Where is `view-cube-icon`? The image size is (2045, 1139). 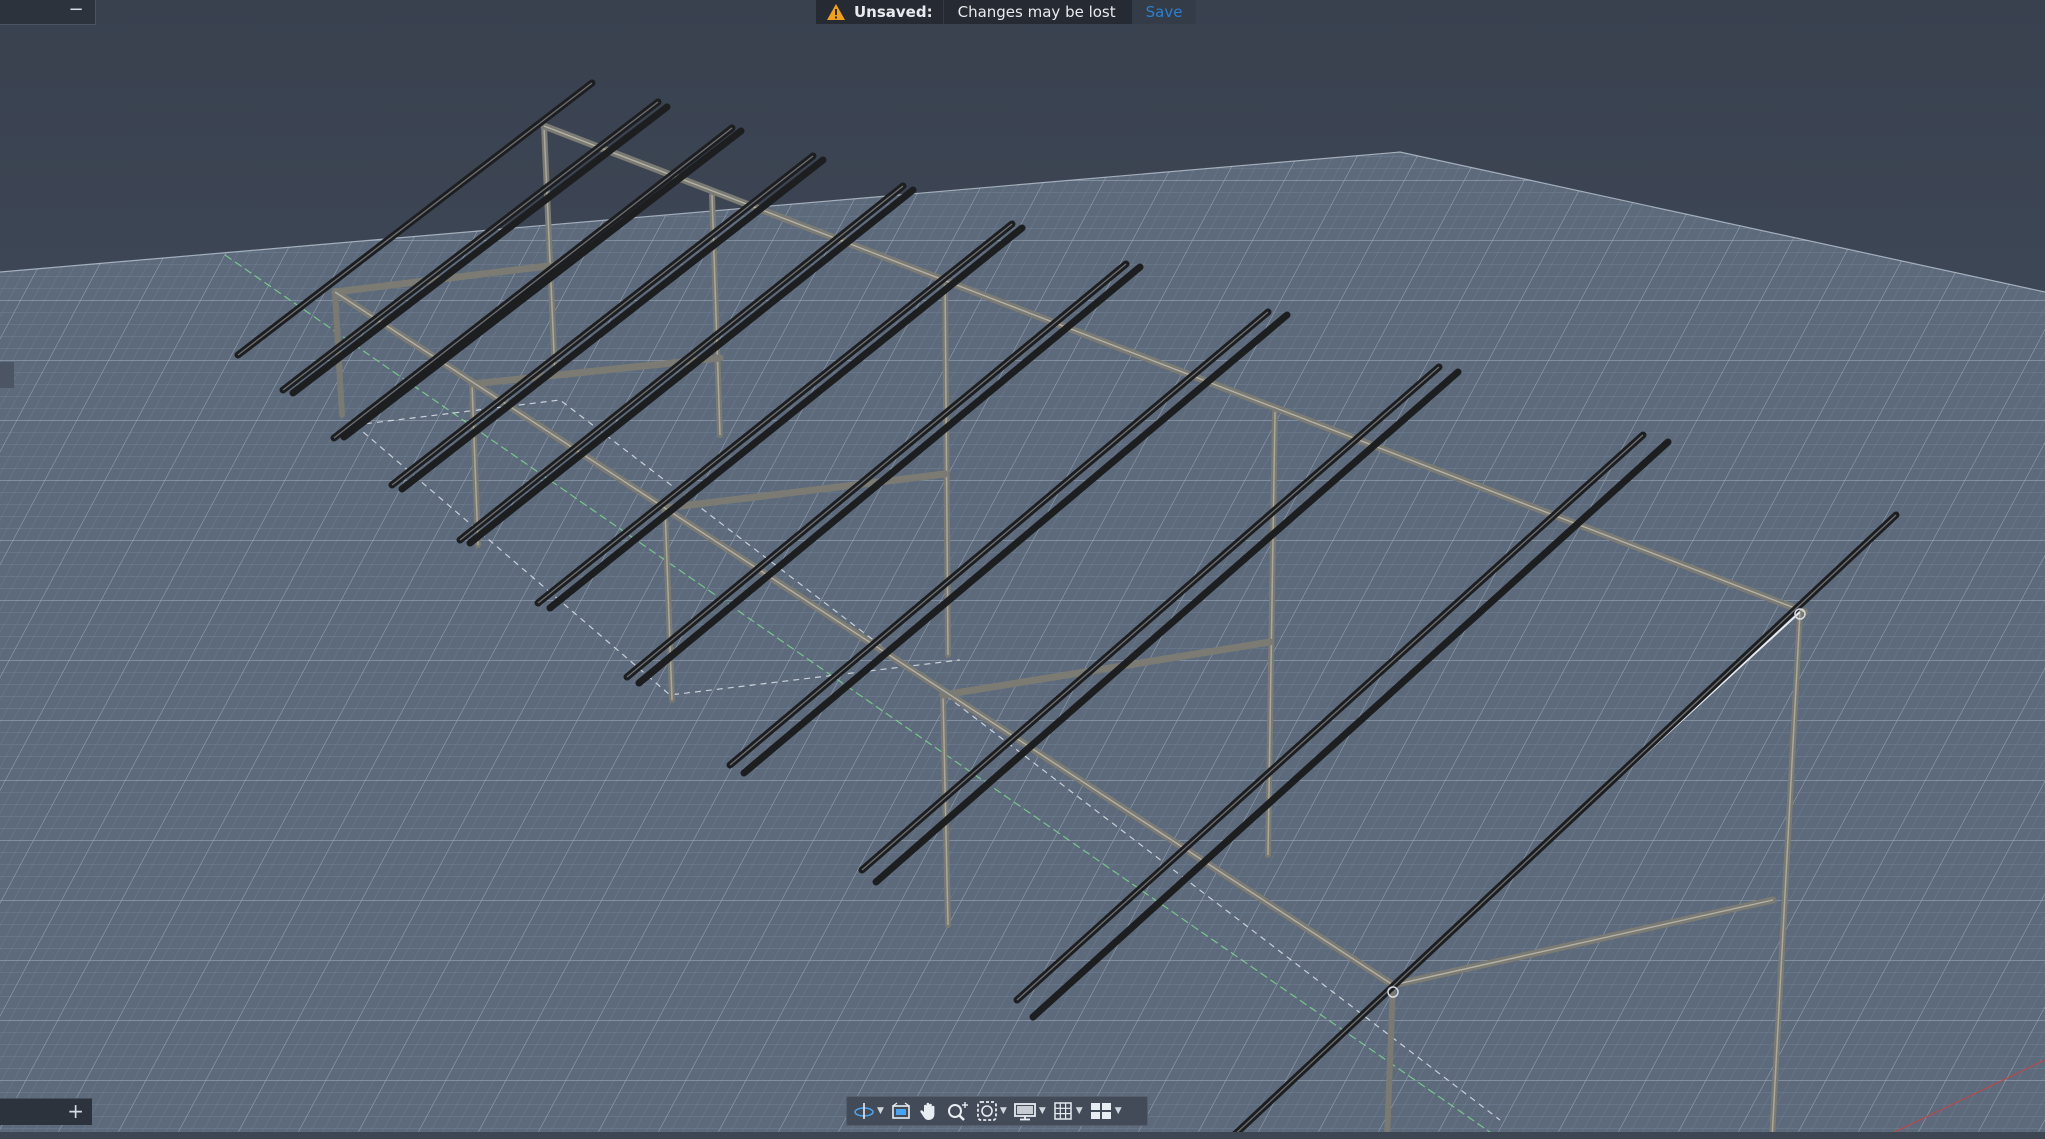 view-cube-icon is located at coordinates (901, 1110).